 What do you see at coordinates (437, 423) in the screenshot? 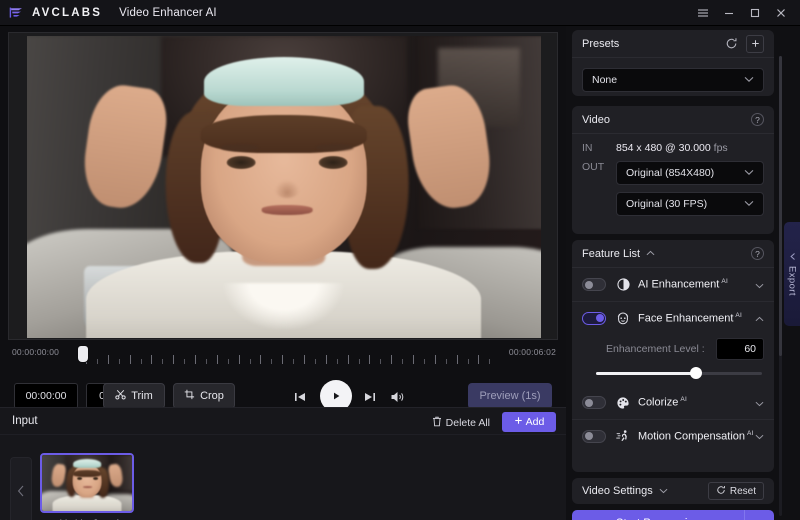
I see `trash-icon` at bounding box center [437, 423].